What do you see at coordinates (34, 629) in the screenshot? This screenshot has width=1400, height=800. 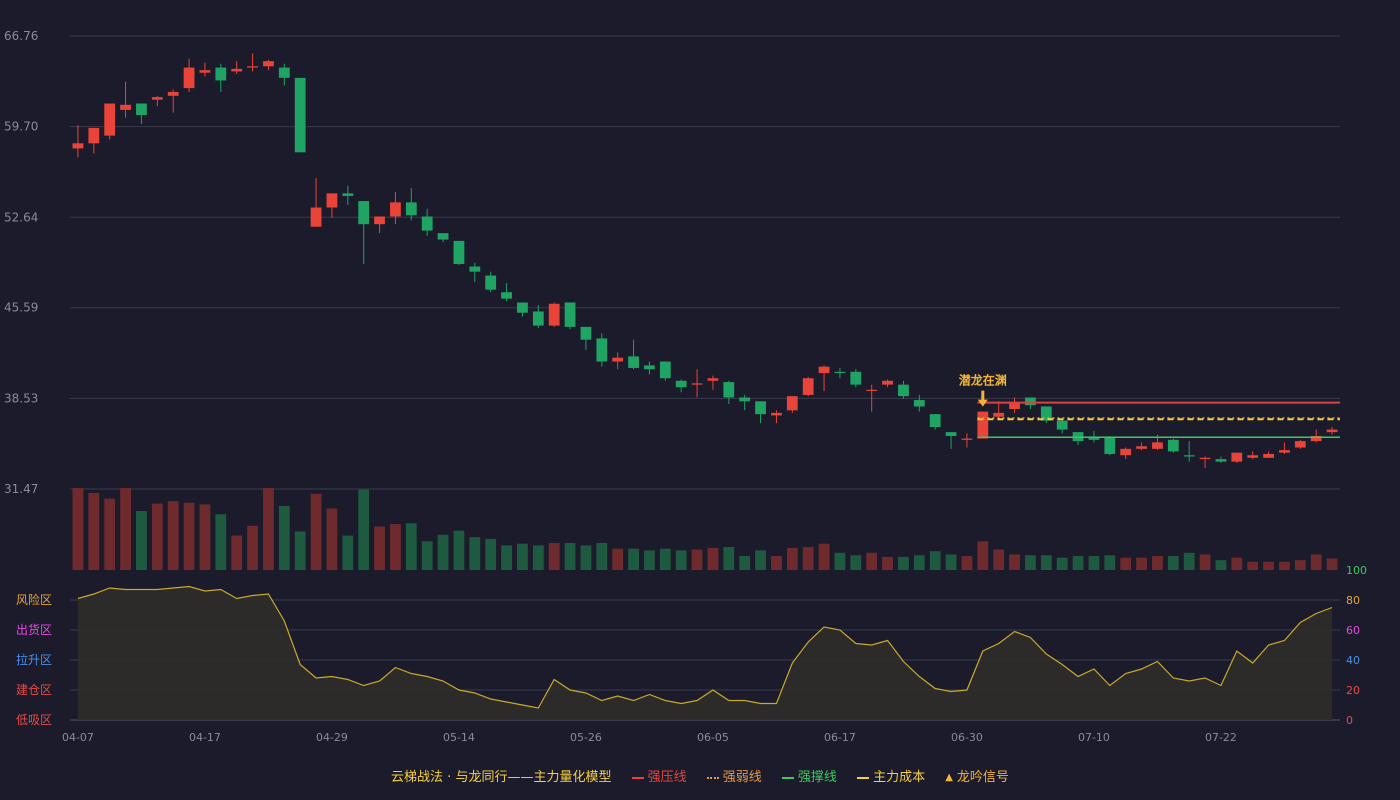 I see `zone-label: 出货区` at bounding box center [34, 629].